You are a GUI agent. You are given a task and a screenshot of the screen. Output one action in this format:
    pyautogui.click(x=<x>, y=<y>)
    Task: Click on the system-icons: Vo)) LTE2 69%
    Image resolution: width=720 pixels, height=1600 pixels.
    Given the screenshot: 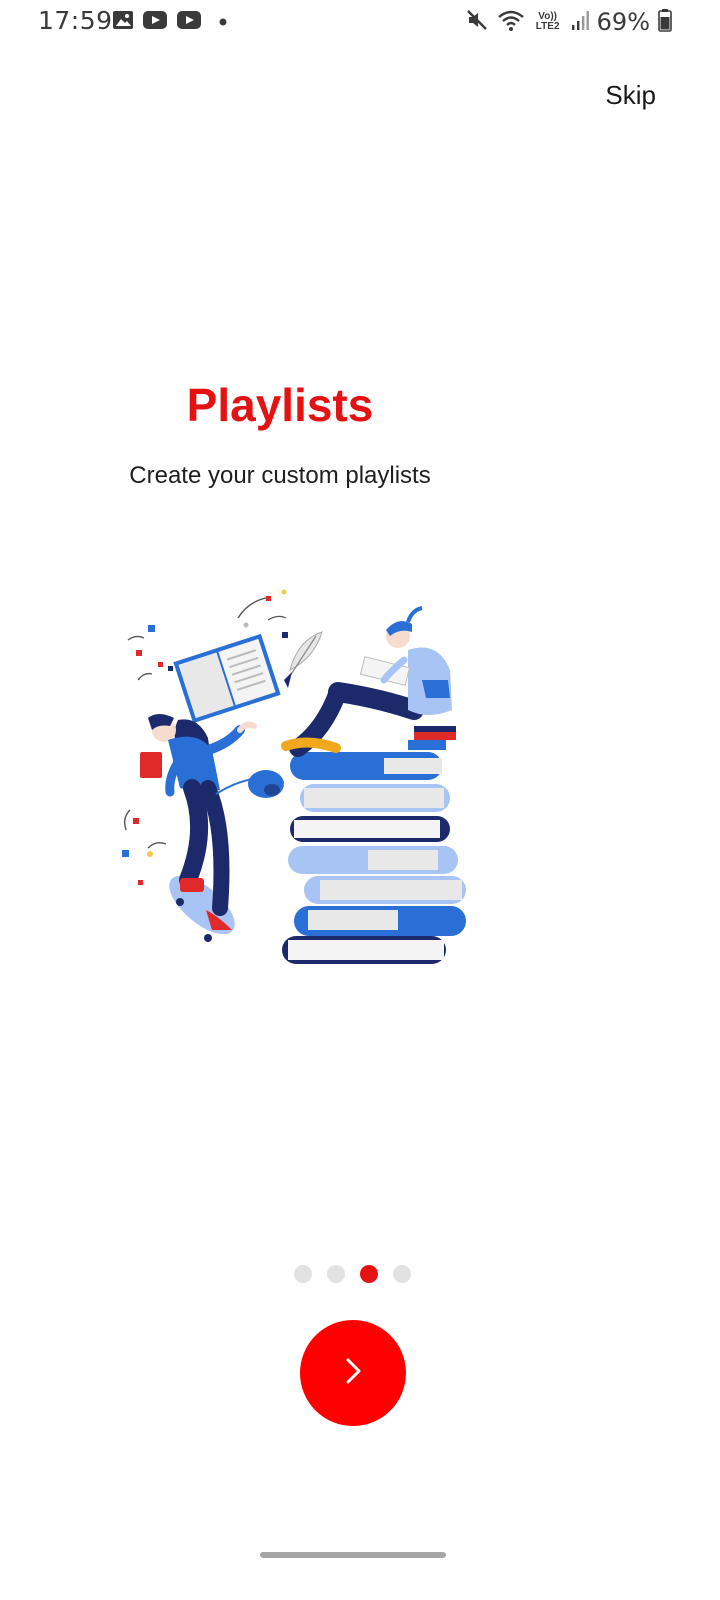 What is the action you would take?
    pyautogui.click(x=568, y=22)
    